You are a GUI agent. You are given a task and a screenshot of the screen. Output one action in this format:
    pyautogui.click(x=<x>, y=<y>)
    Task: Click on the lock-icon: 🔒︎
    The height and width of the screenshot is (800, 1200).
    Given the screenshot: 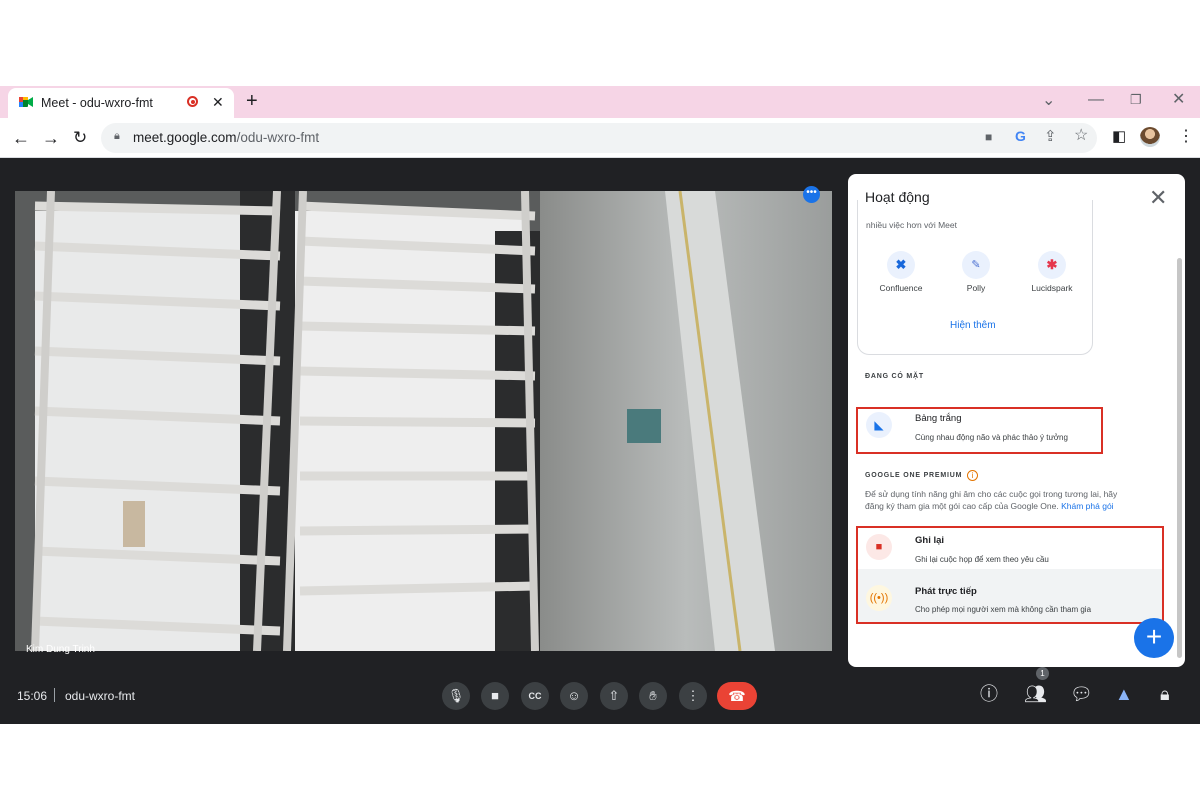 What is the action you would take?
    pyautogui.click(x=117, y=136)
    